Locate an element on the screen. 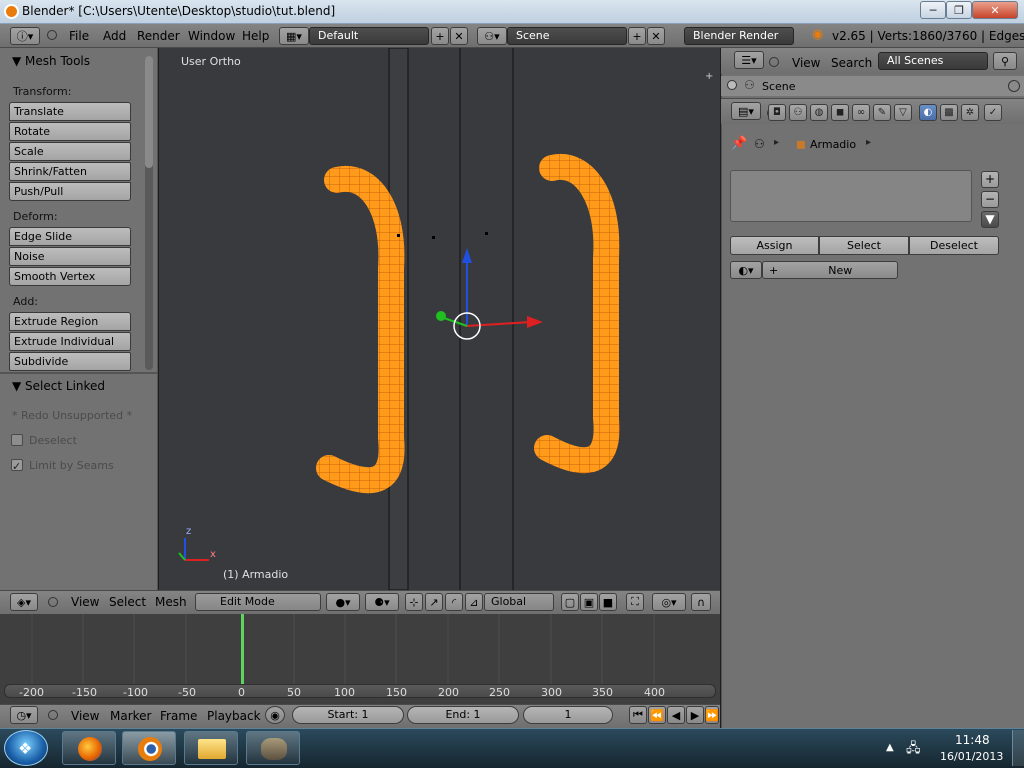 This screenshot has height=768, width=1024. mesh-tools-header: ▼ Mesh Tools is located at coordinates (51, 61).